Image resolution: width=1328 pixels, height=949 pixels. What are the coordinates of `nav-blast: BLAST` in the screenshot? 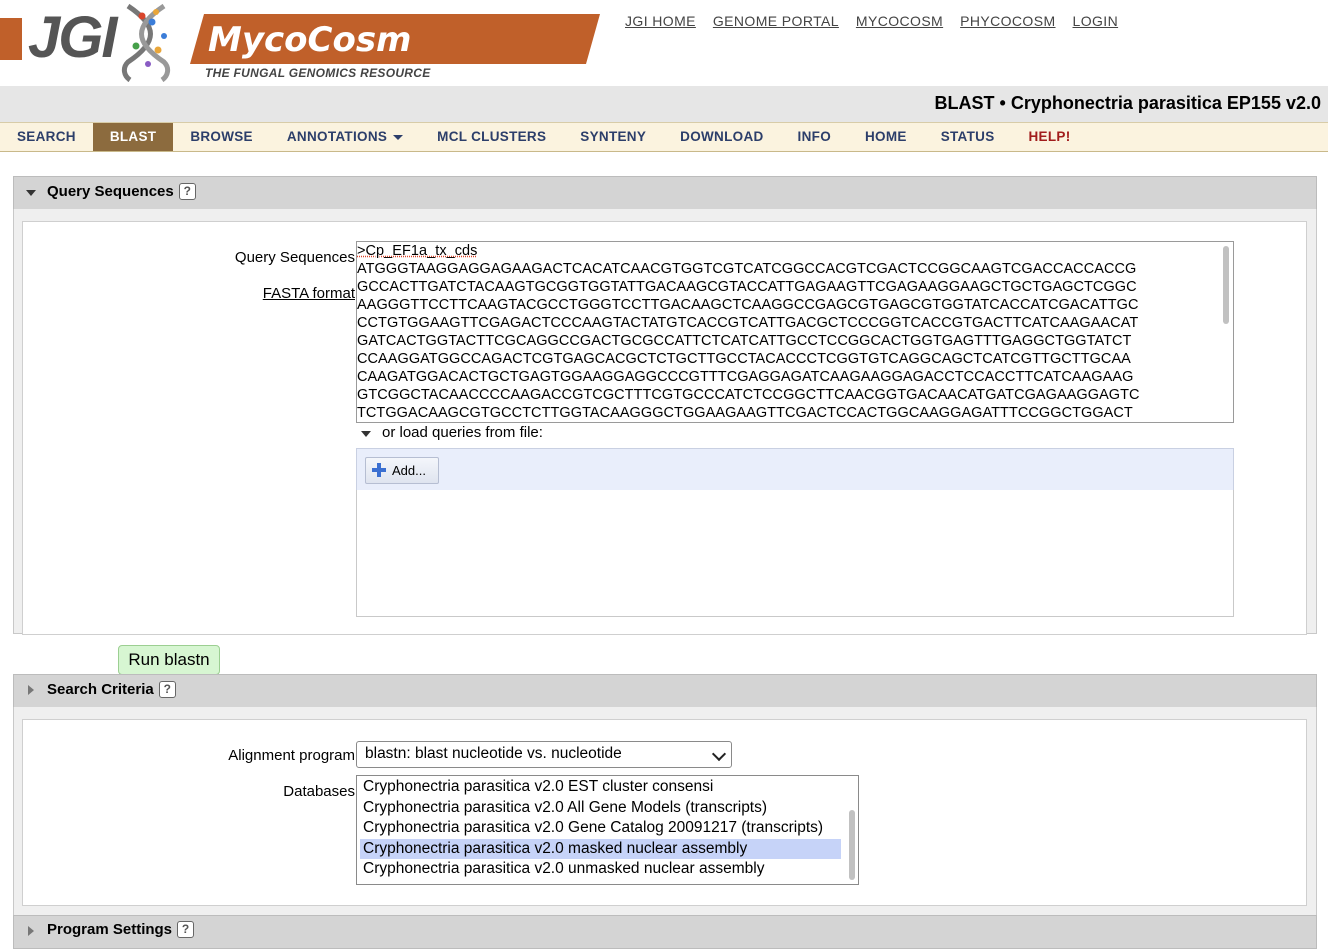 It's located at (133, 137).